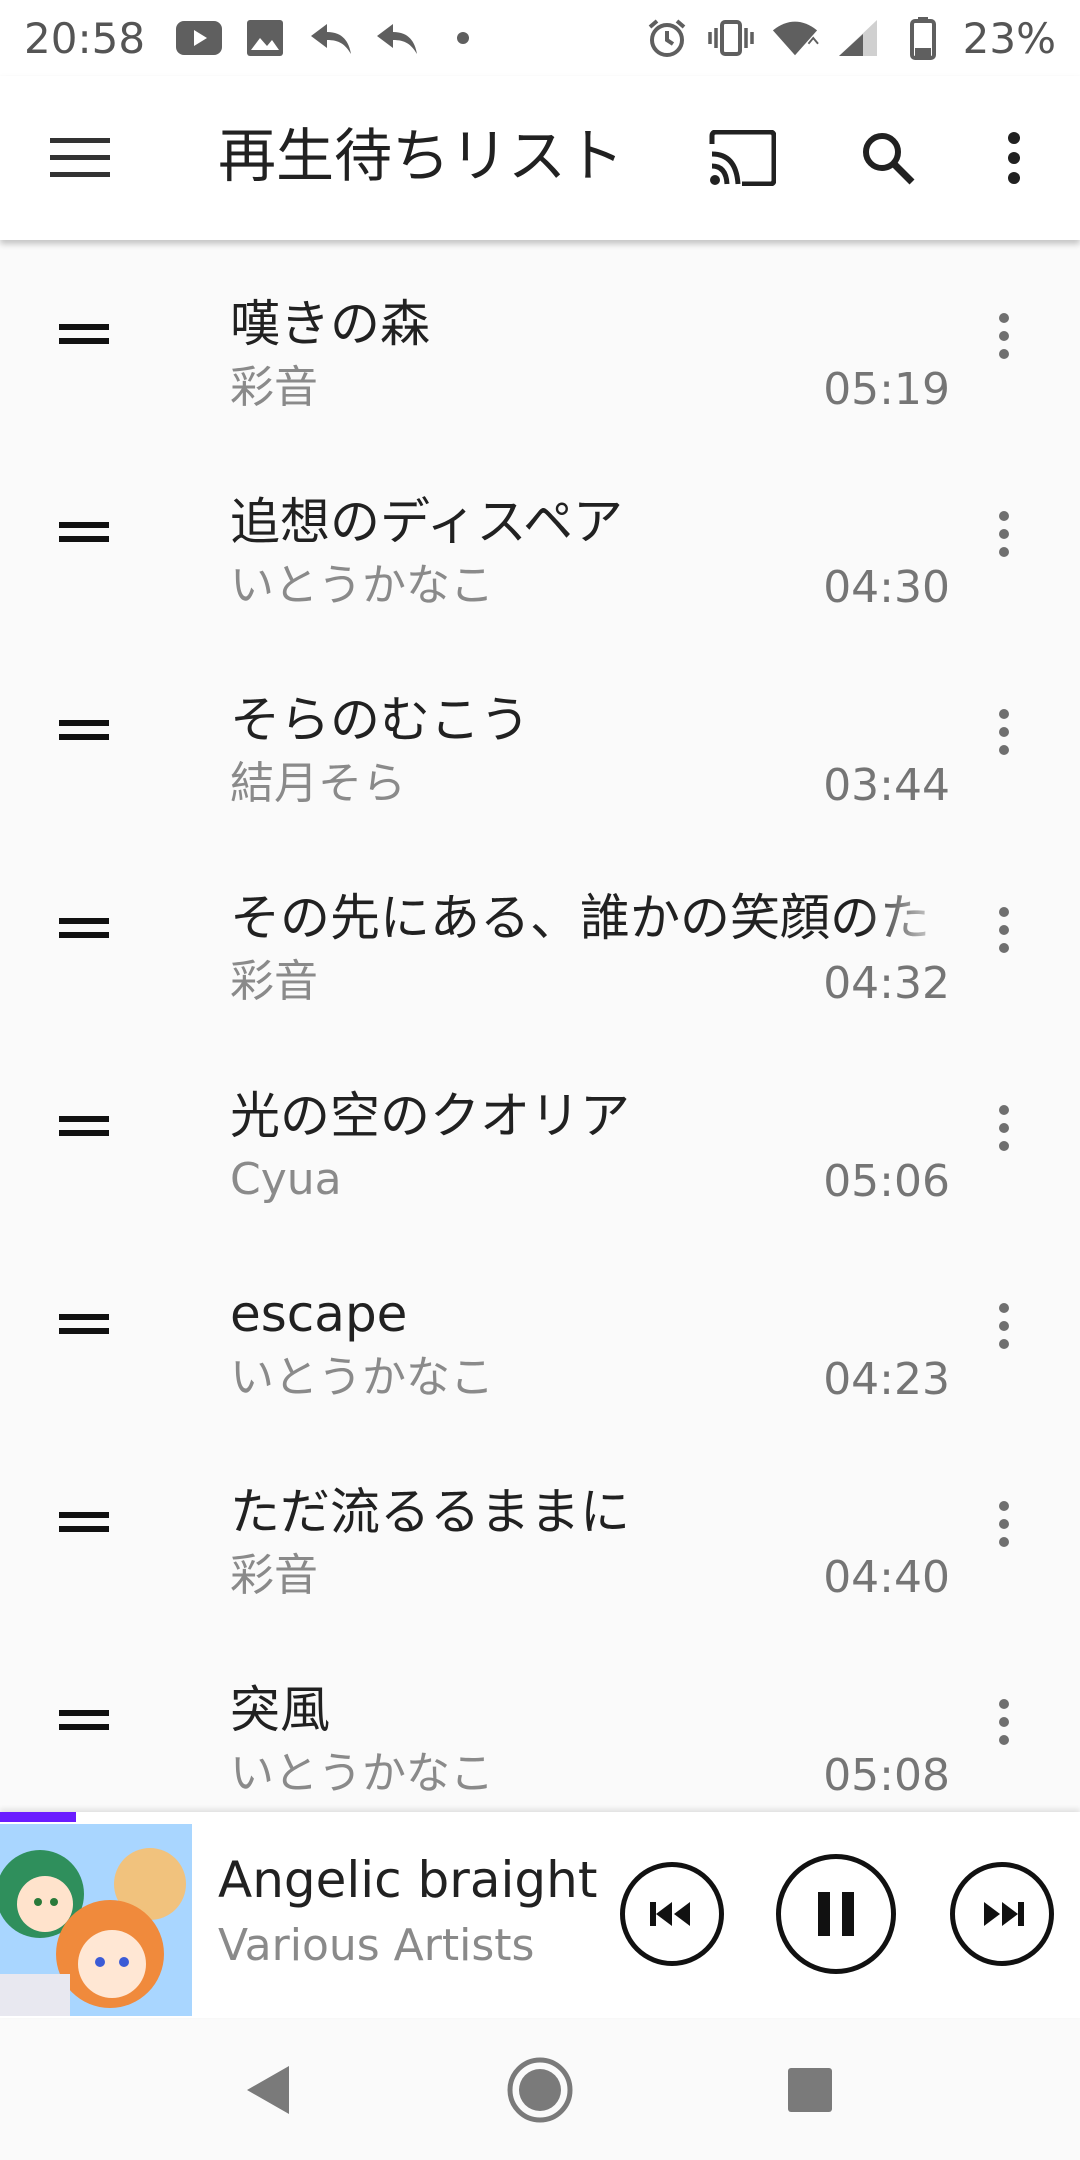 The image size is (1080, 2160). What do you see at coordinates (330, 324) in the screenshot?
I see `song-title: 嘆きの森` at bounding box center [330, 324].